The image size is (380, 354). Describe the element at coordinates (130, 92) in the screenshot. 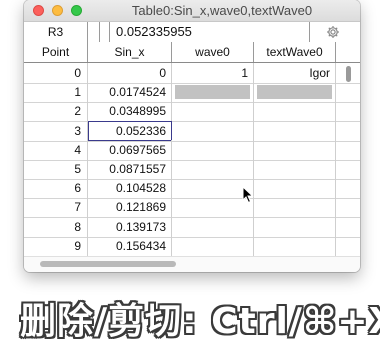

I see `sin-x-cell: 0.0174524` at that location.